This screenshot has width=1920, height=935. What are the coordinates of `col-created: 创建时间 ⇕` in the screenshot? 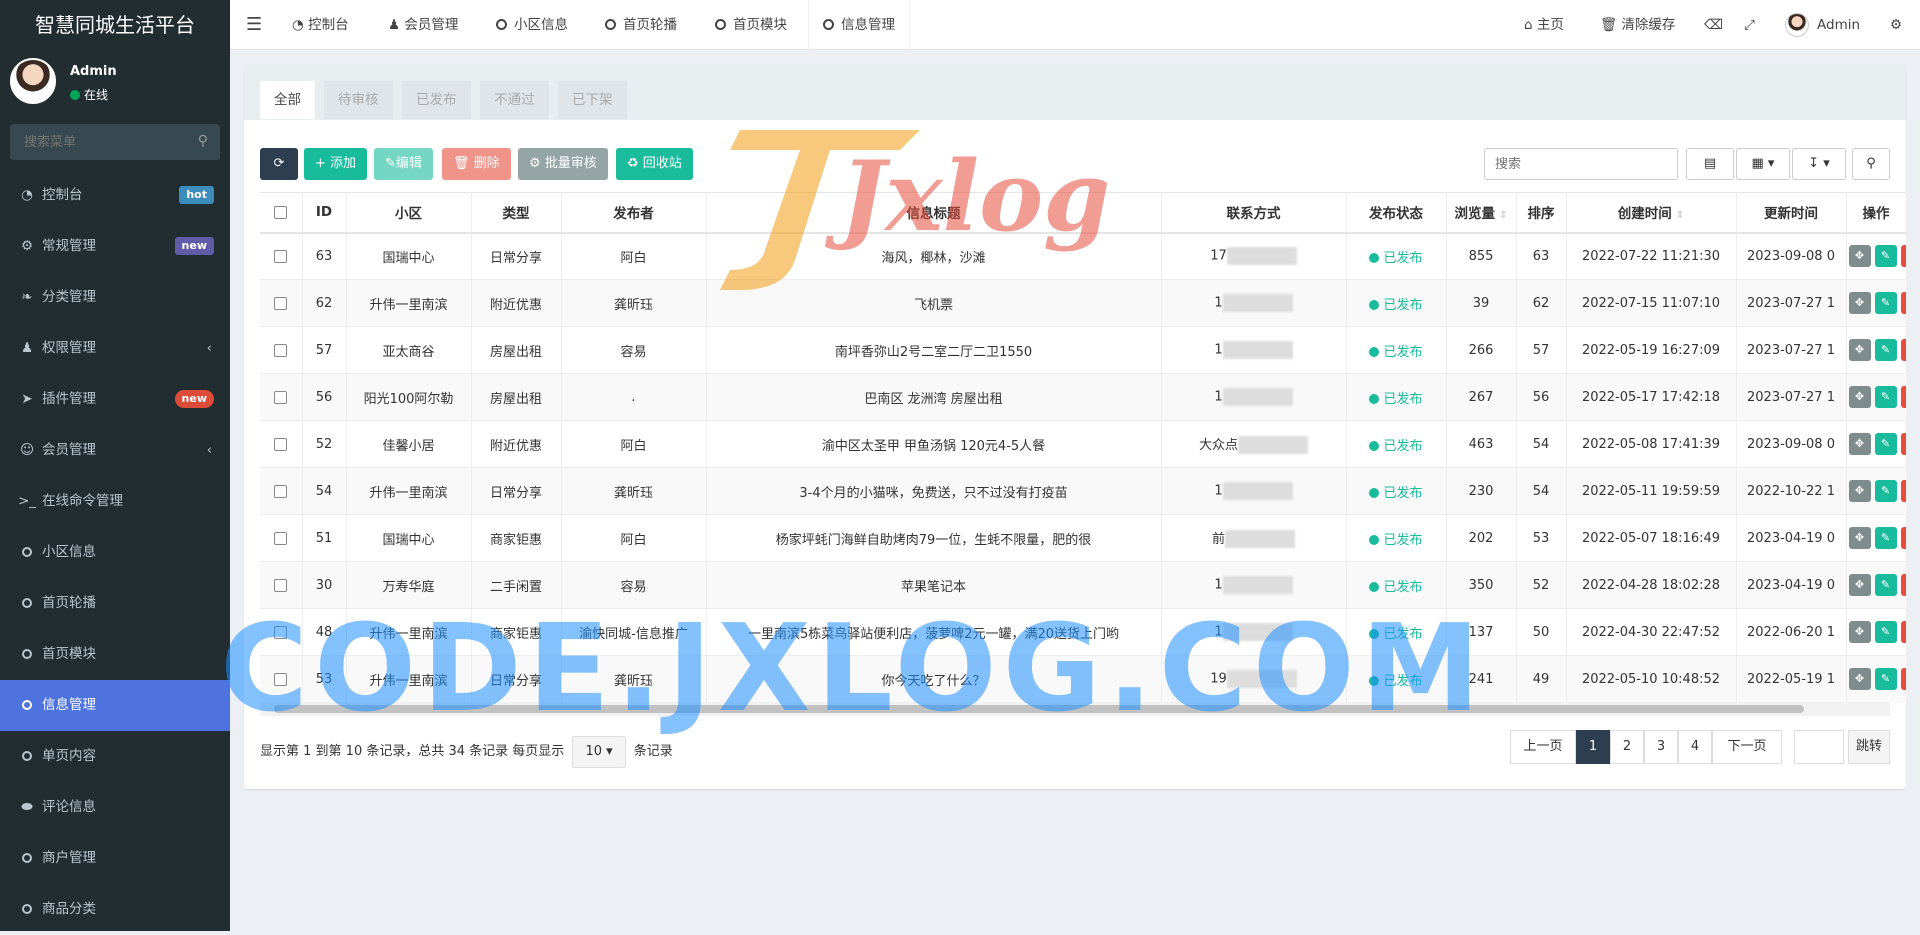 It's located at (1651, 213).